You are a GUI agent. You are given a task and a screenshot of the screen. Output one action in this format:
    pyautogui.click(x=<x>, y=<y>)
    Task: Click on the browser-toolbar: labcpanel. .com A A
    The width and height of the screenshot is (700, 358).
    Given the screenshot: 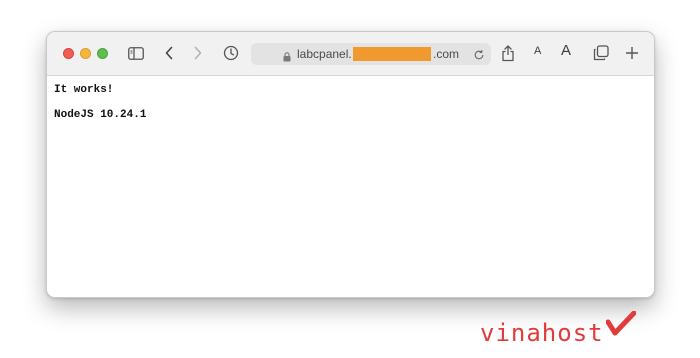 What is the action you would take?
    pyautogui.click(x=350, y=54)
    